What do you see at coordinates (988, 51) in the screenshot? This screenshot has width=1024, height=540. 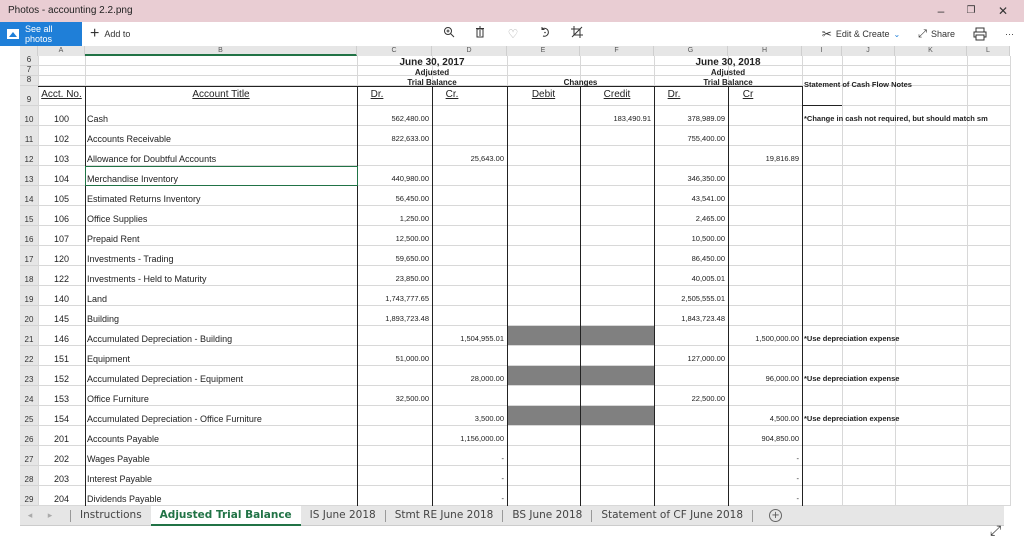 I see `column-header-l: L` at bounding box center [988, 51].